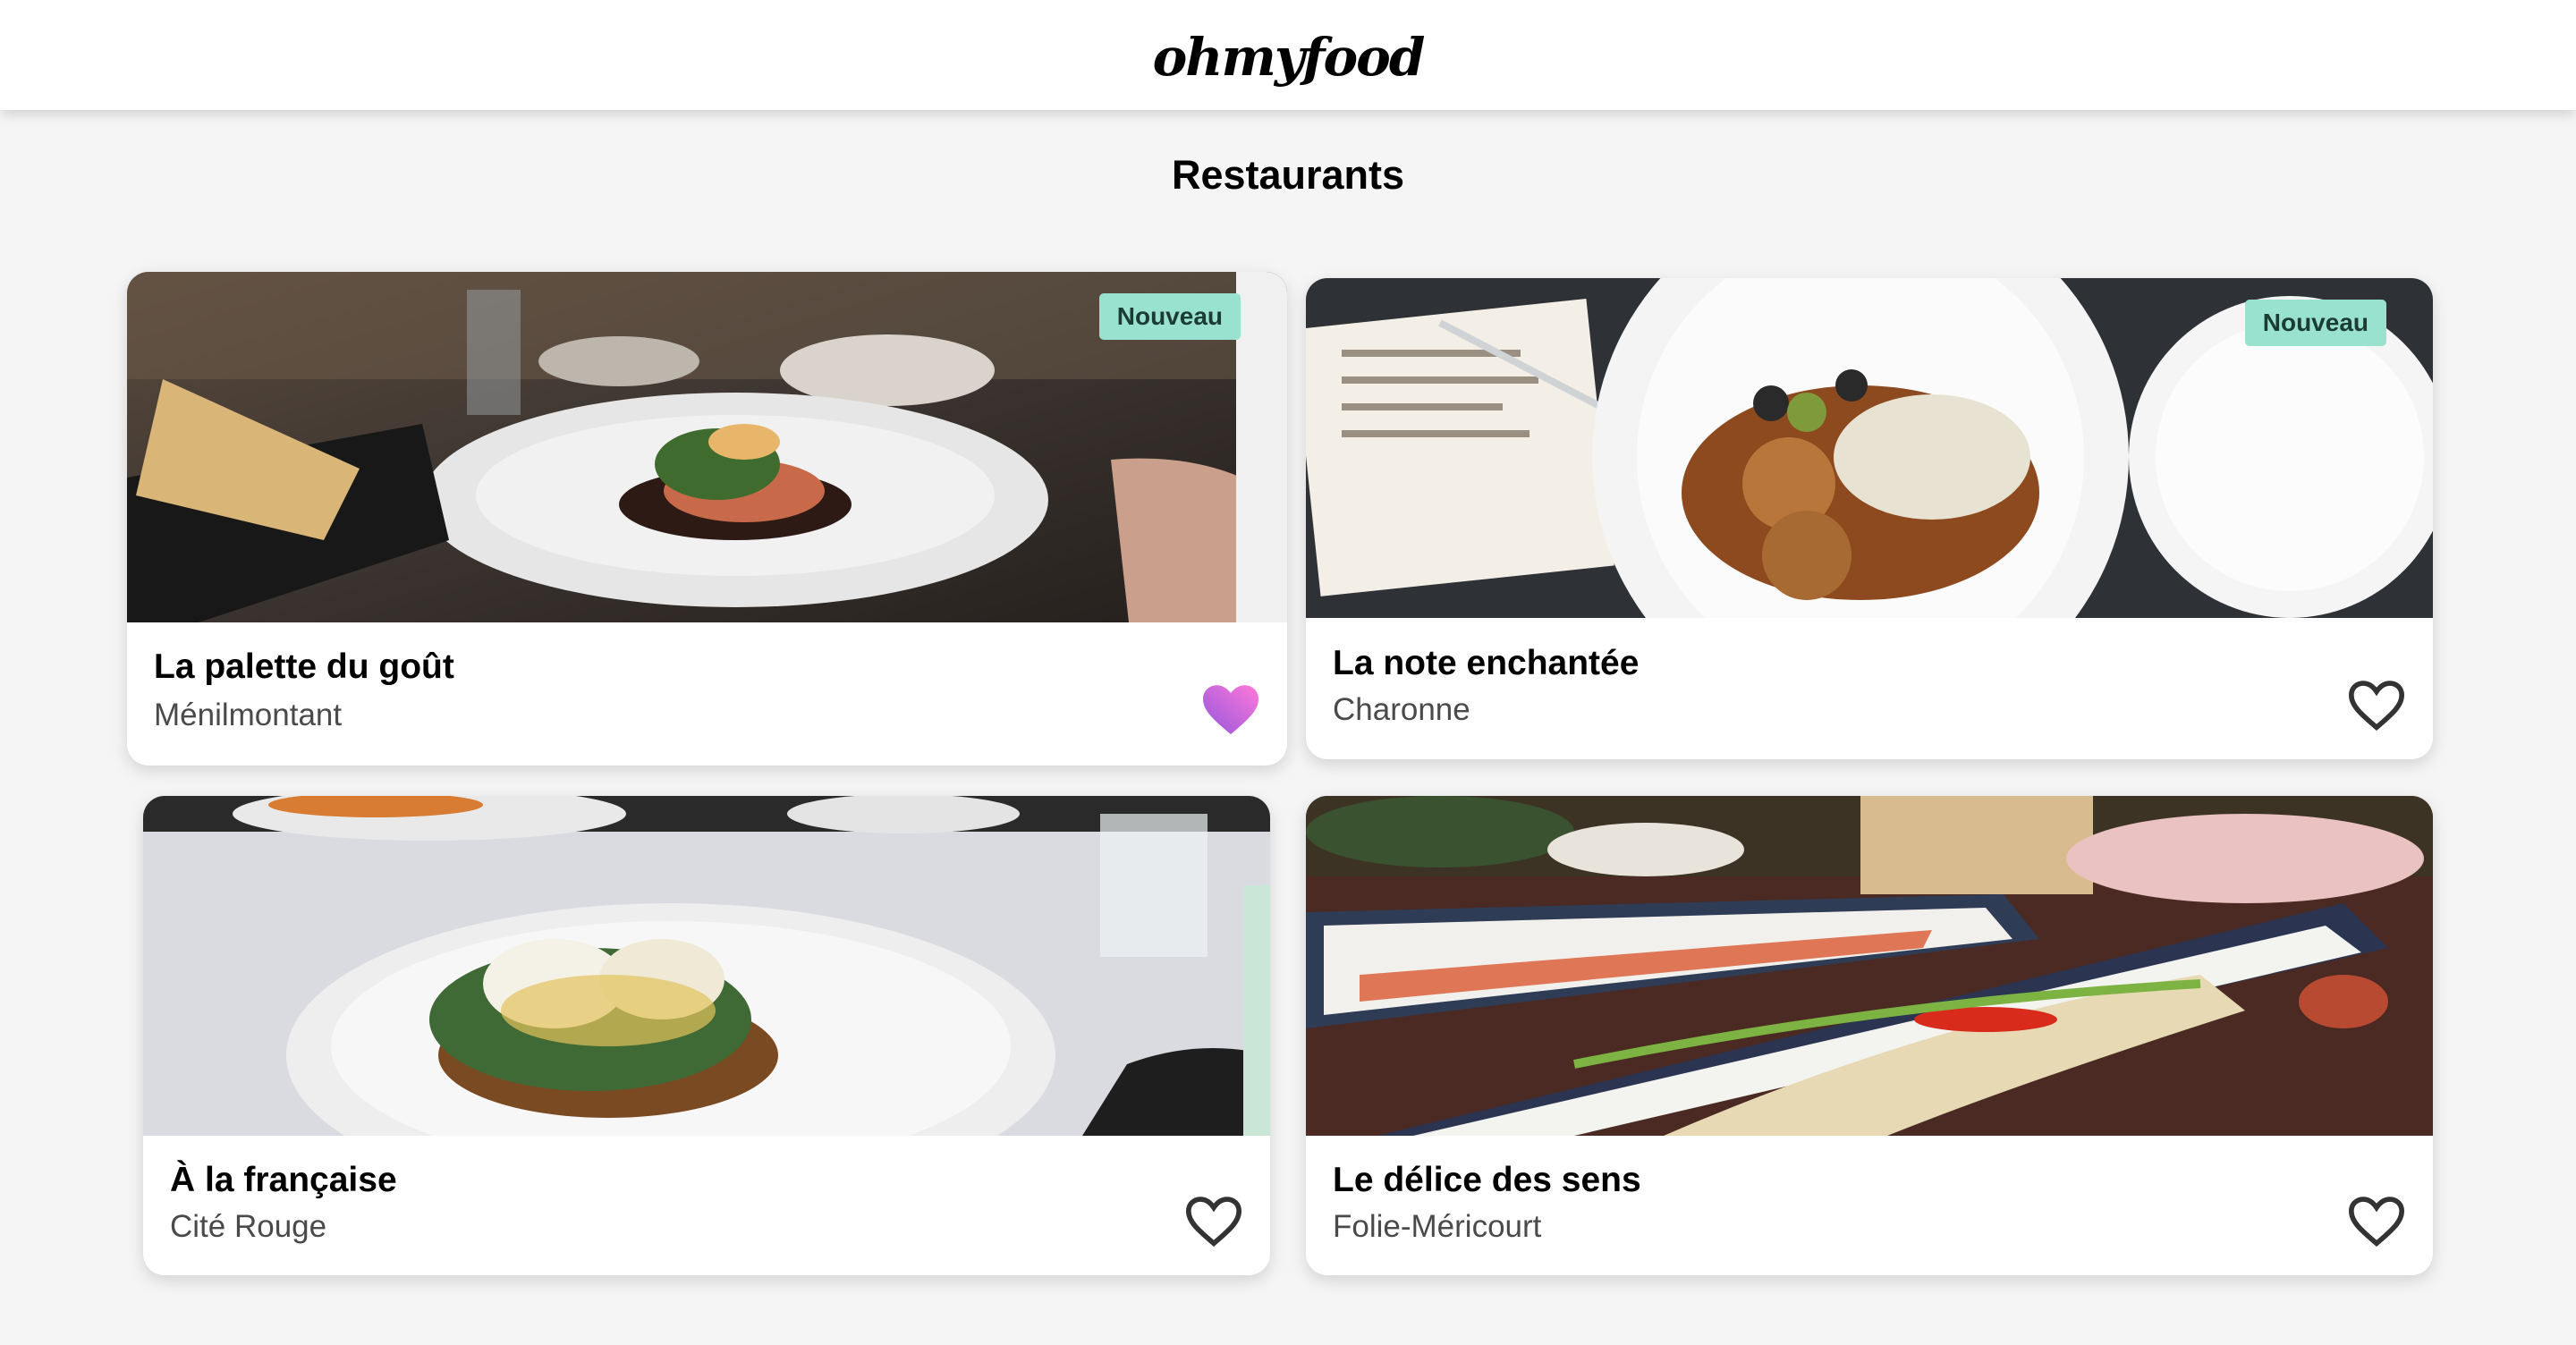  What do you see at coordinates (304, 667) in the screenshot?
I see `restaurant-name: La palette du goût` at bounding box center [304, 667].